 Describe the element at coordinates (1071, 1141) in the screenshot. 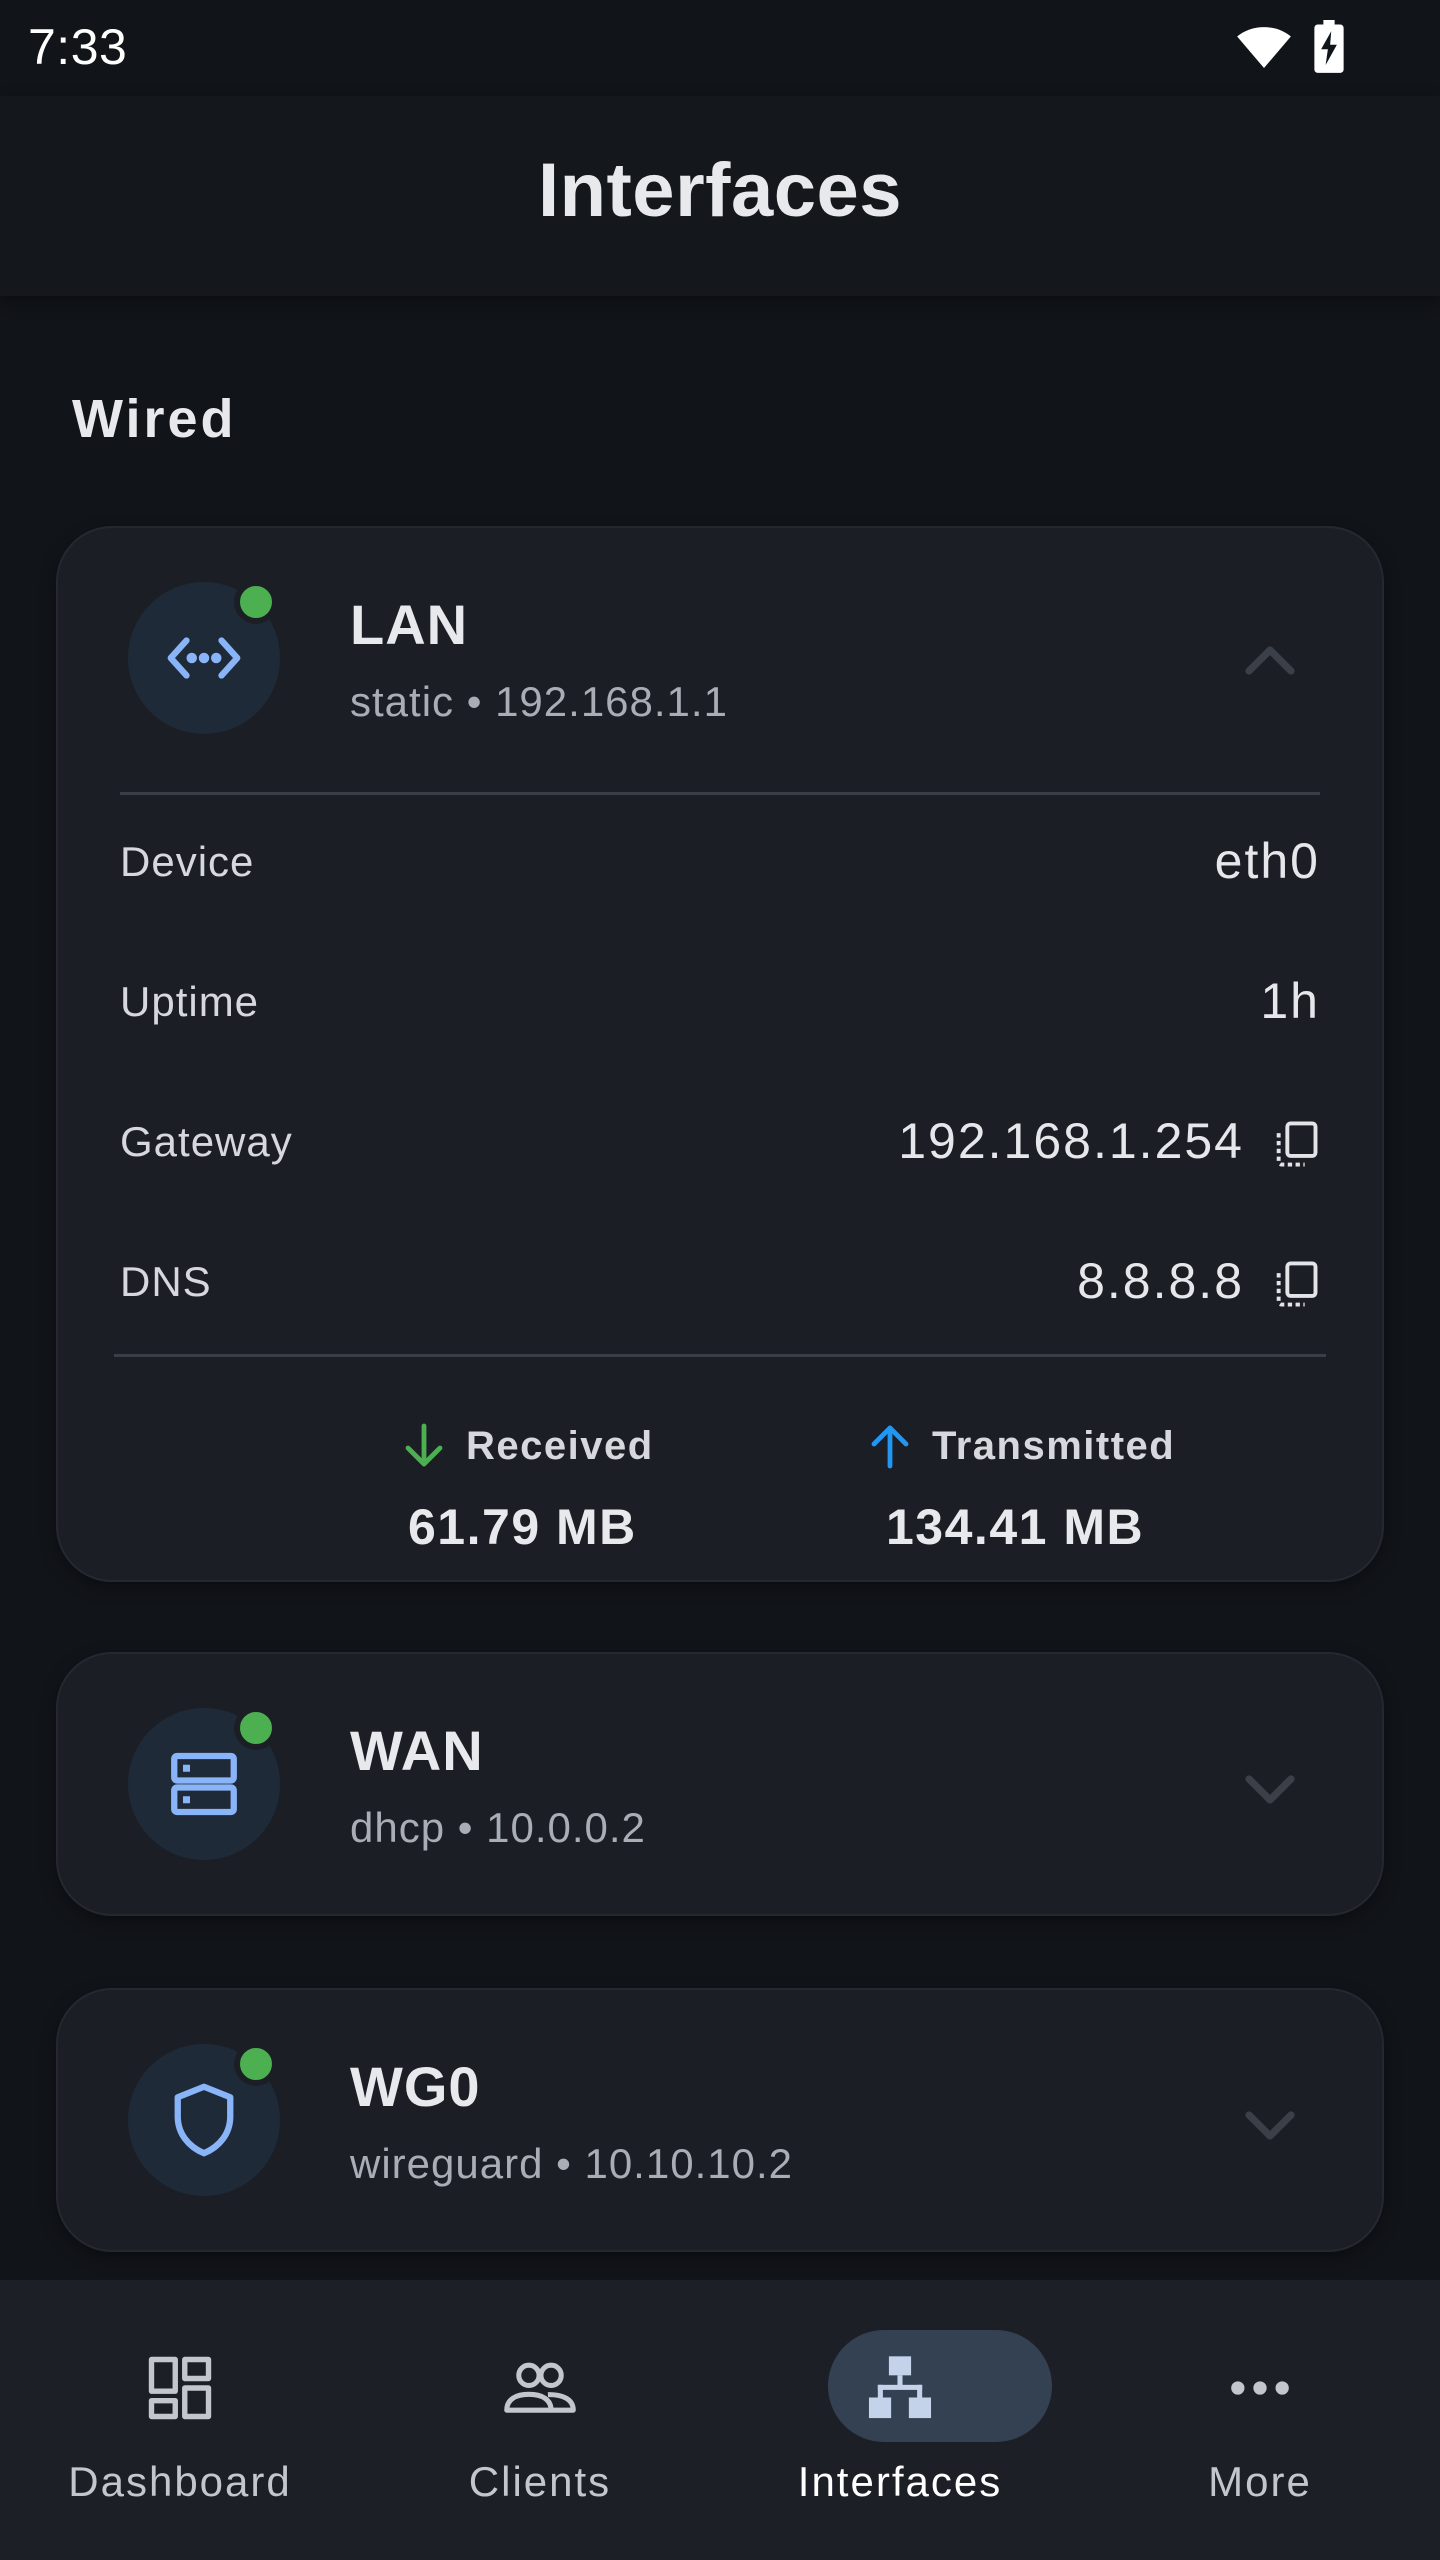

I see `detail-value: 192.168.1.254` at that location.